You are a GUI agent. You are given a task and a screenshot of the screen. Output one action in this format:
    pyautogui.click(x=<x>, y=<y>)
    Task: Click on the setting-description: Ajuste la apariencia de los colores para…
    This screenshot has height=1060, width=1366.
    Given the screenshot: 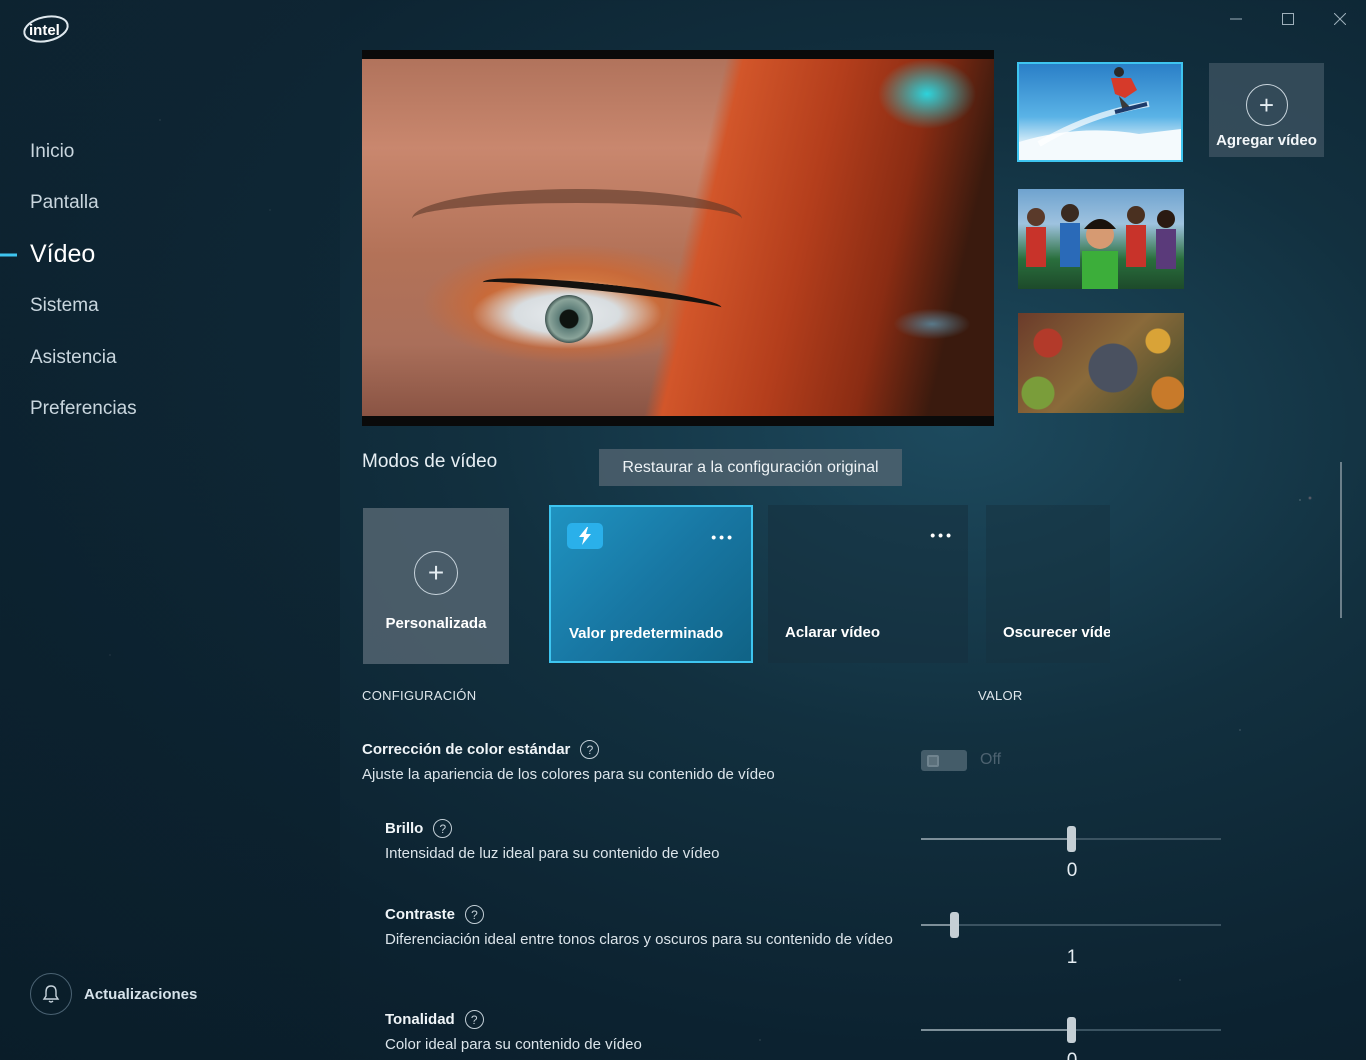 What is the action you would take?
    pyautogui.click(x=568, y=774)
    